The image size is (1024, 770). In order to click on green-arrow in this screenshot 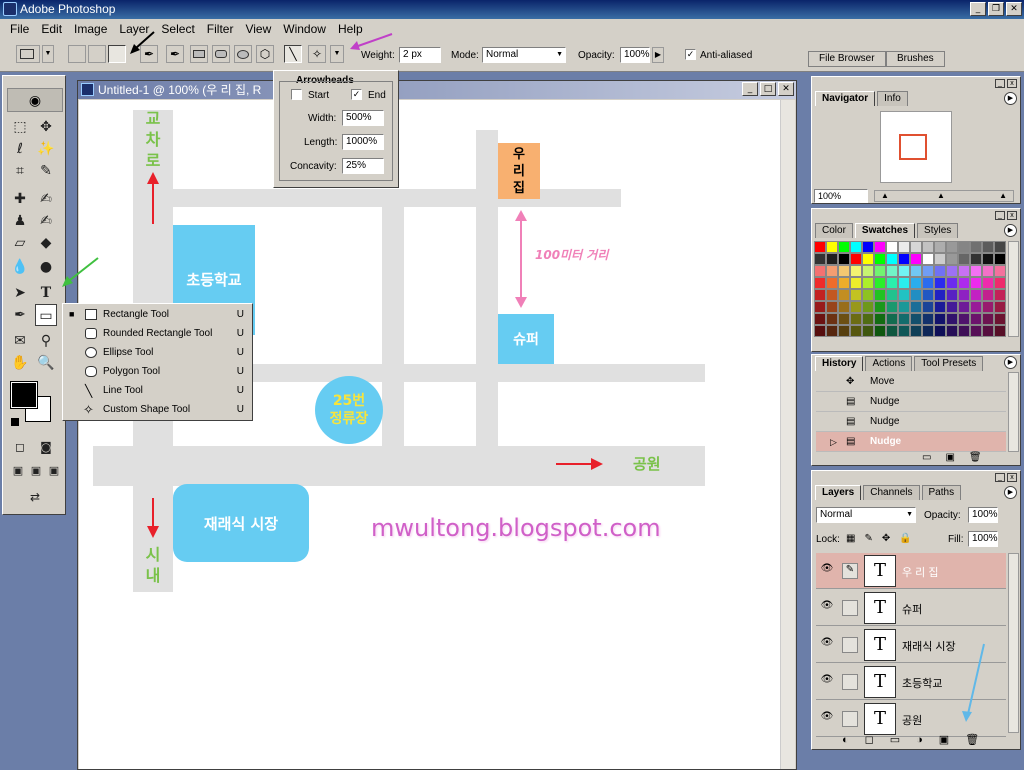, I will do `click(84, 269)`.